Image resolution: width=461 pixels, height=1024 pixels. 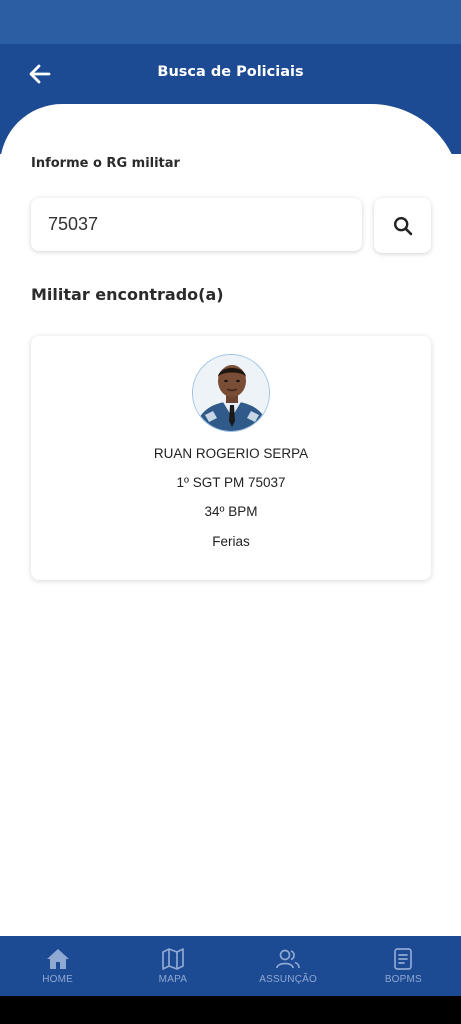 I want to click on search-button, so click(x=402, y=225).